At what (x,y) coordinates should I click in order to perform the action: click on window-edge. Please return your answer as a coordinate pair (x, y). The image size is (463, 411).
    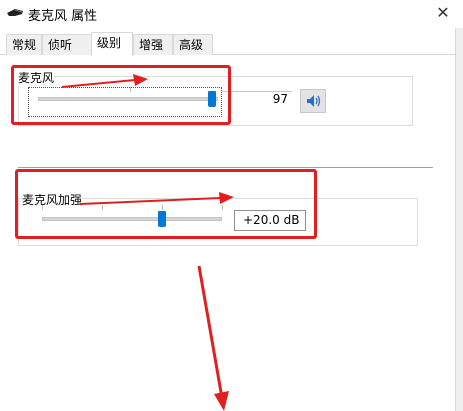
    Looking at the image, I should click on (459, 219).